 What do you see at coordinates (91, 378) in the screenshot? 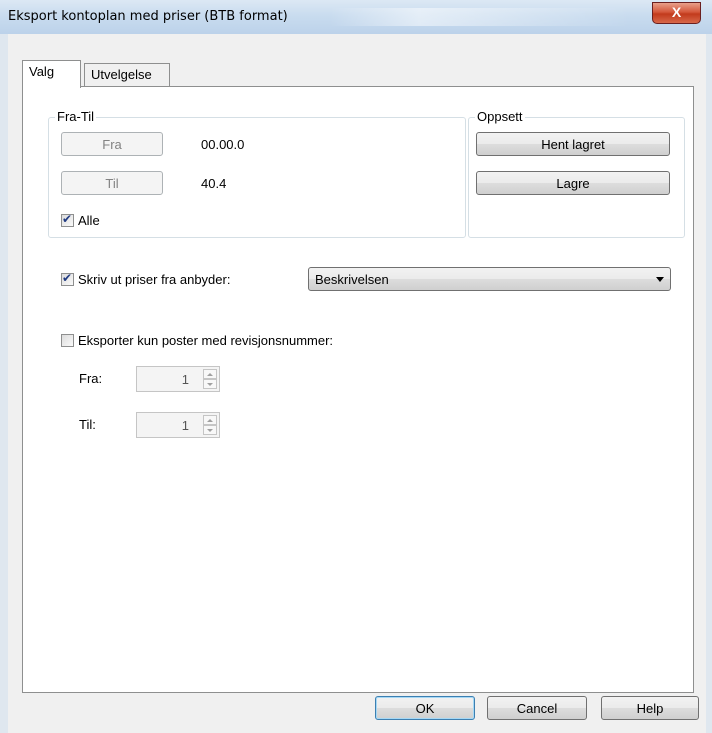
I see `rev-fra-label: Fra:` at bounding box center [91, 378].